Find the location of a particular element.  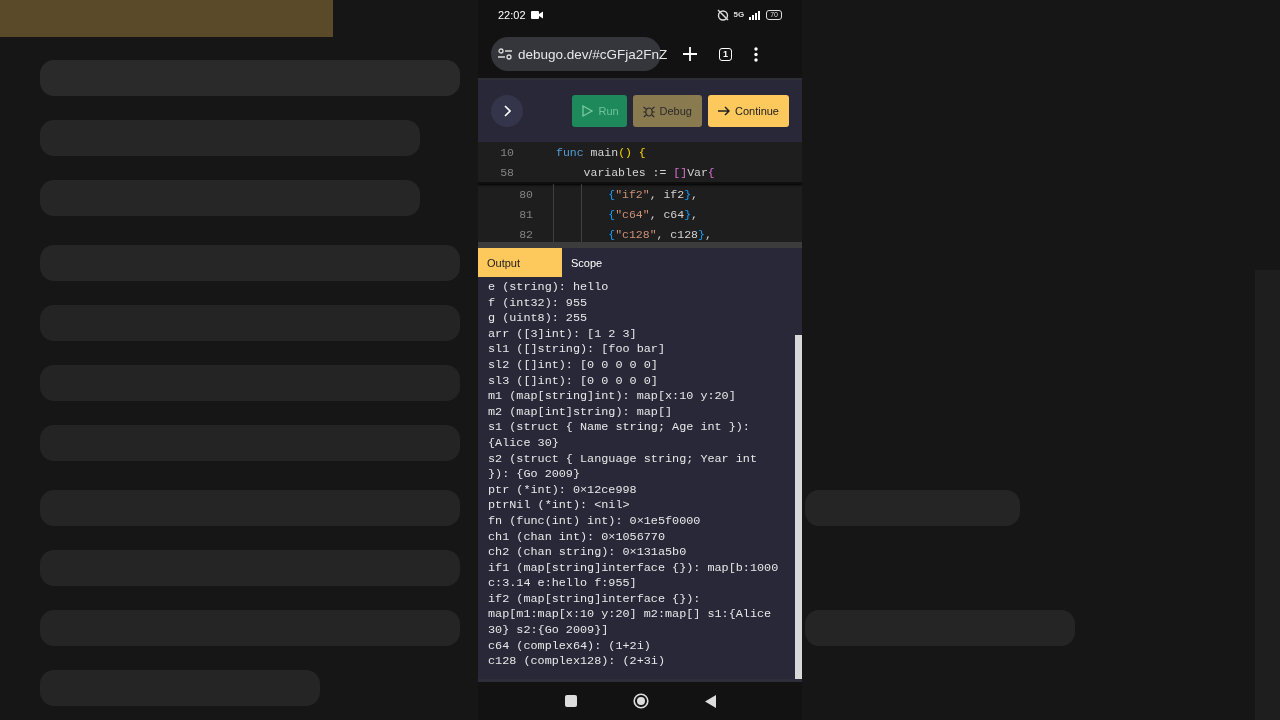

video-camera-icon is located at coordinates (536, 15).